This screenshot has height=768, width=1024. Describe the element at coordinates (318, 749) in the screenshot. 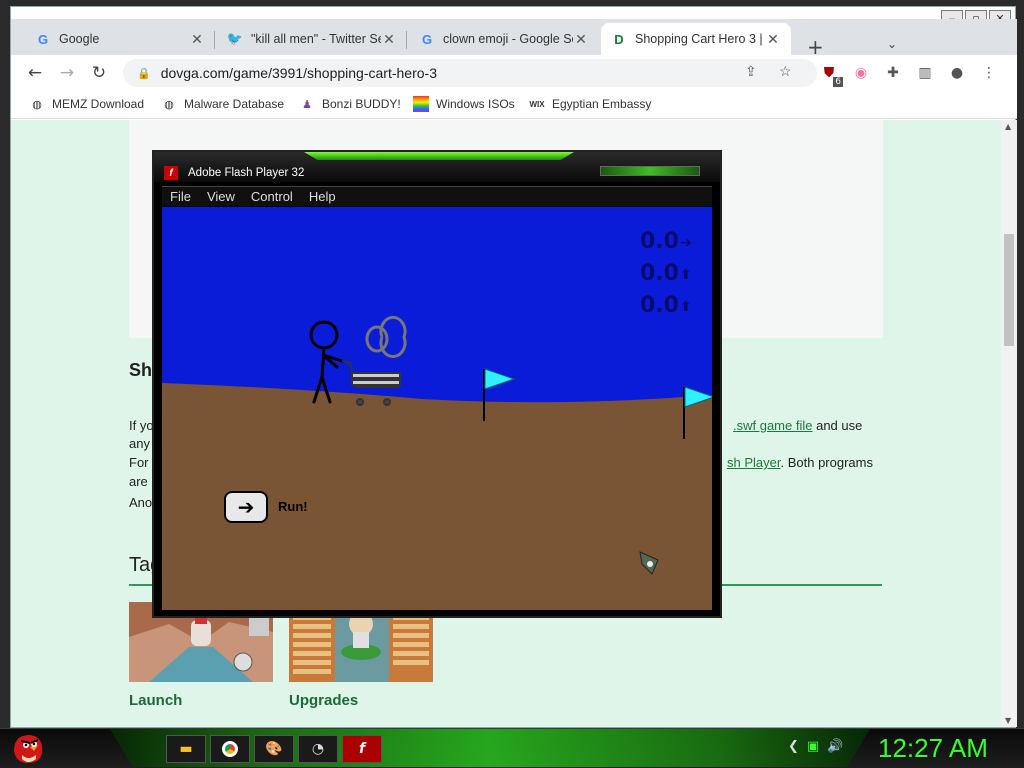

I see `bonzi-app-icon: ◔` at that location.